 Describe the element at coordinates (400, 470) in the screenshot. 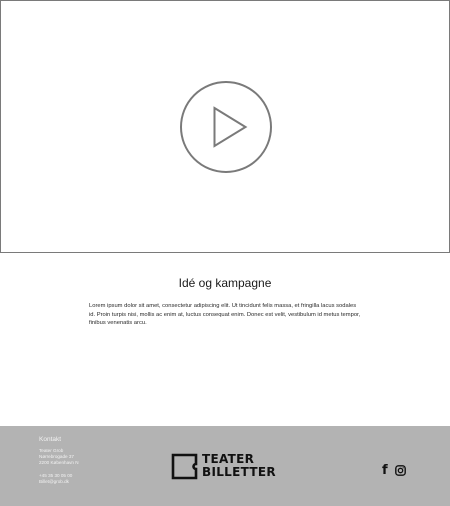

I see `instagram-icon` at that location.